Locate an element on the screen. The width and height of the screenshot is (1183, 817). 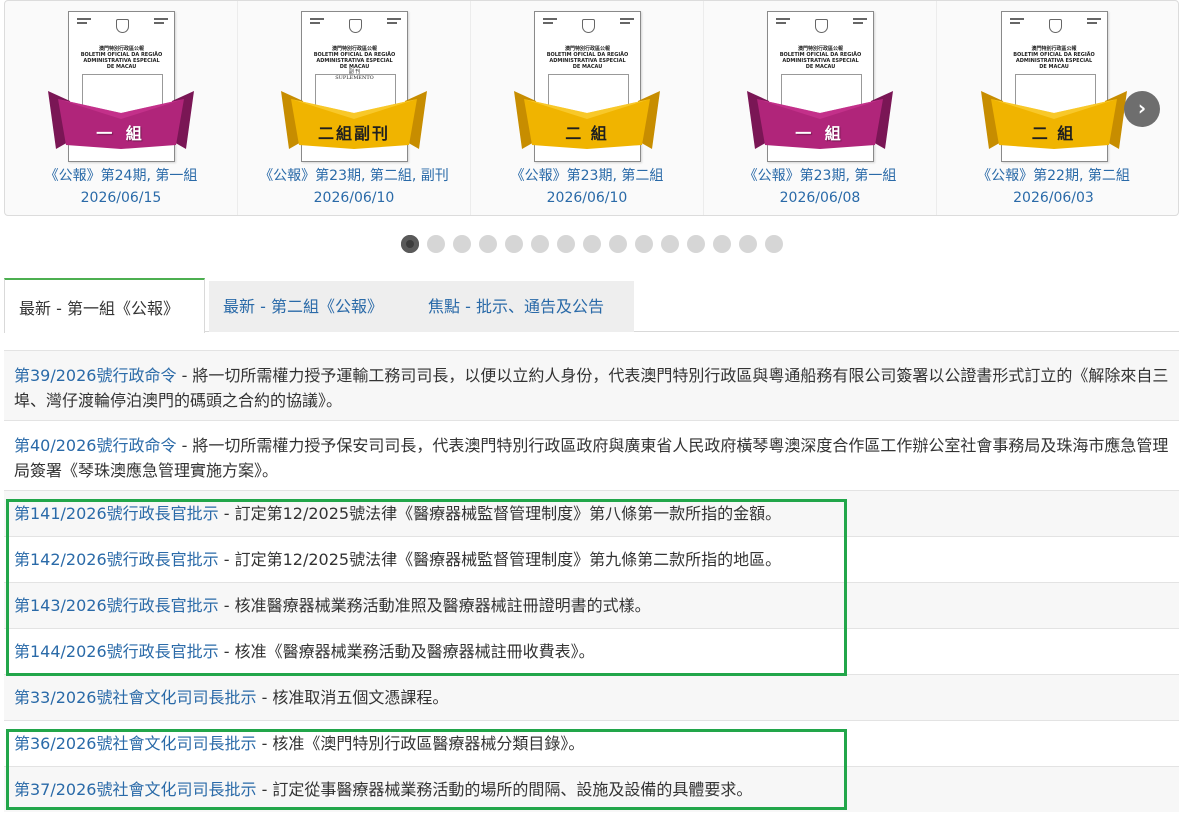
slide-date-link: 2026/06/15 is located at coordinates (121, 198).